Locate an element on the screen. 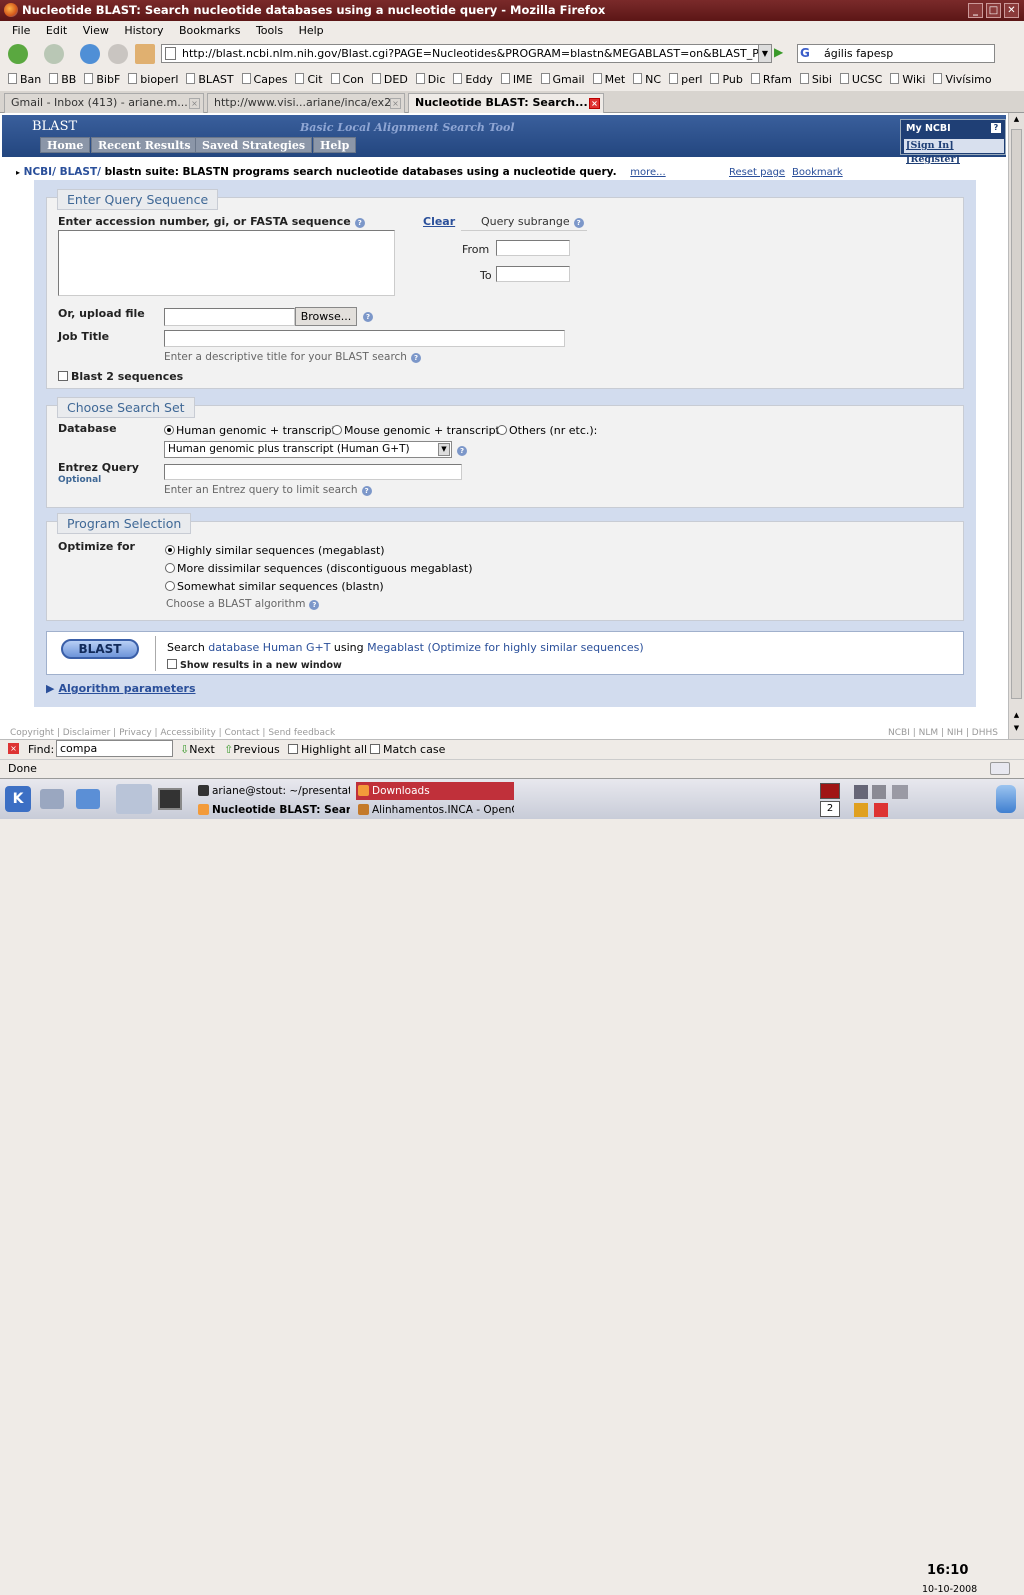  bookmark-item: Wiki is located at coordinates (907, 79).